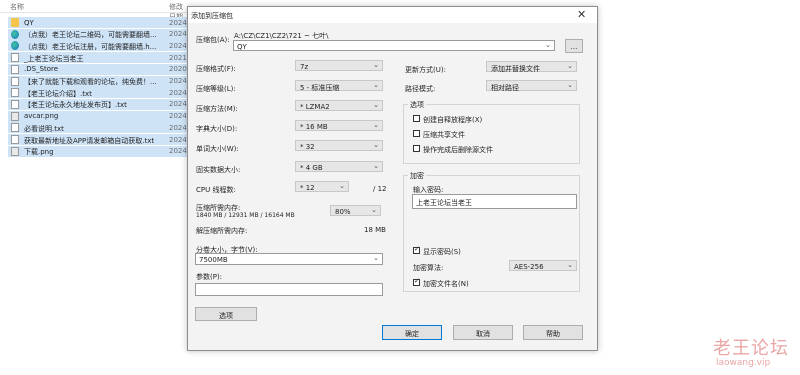  What do you see at coordinates (322, 186) in the screenshot?
I see `cpu-select: * 12 ⌄` at bounding box center [322, 186].